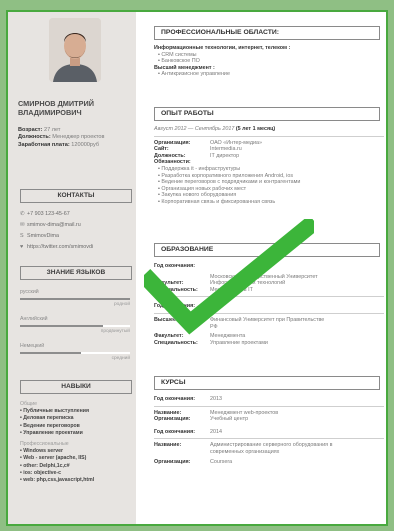 The width and height of the screenshot is (394, 531). What do you see at coordinates (76, 273) in the screenshot?
I see `languages-heading: ЗНАНИЕ ЯЗЫКОВ` at bounding box center [76, 273].